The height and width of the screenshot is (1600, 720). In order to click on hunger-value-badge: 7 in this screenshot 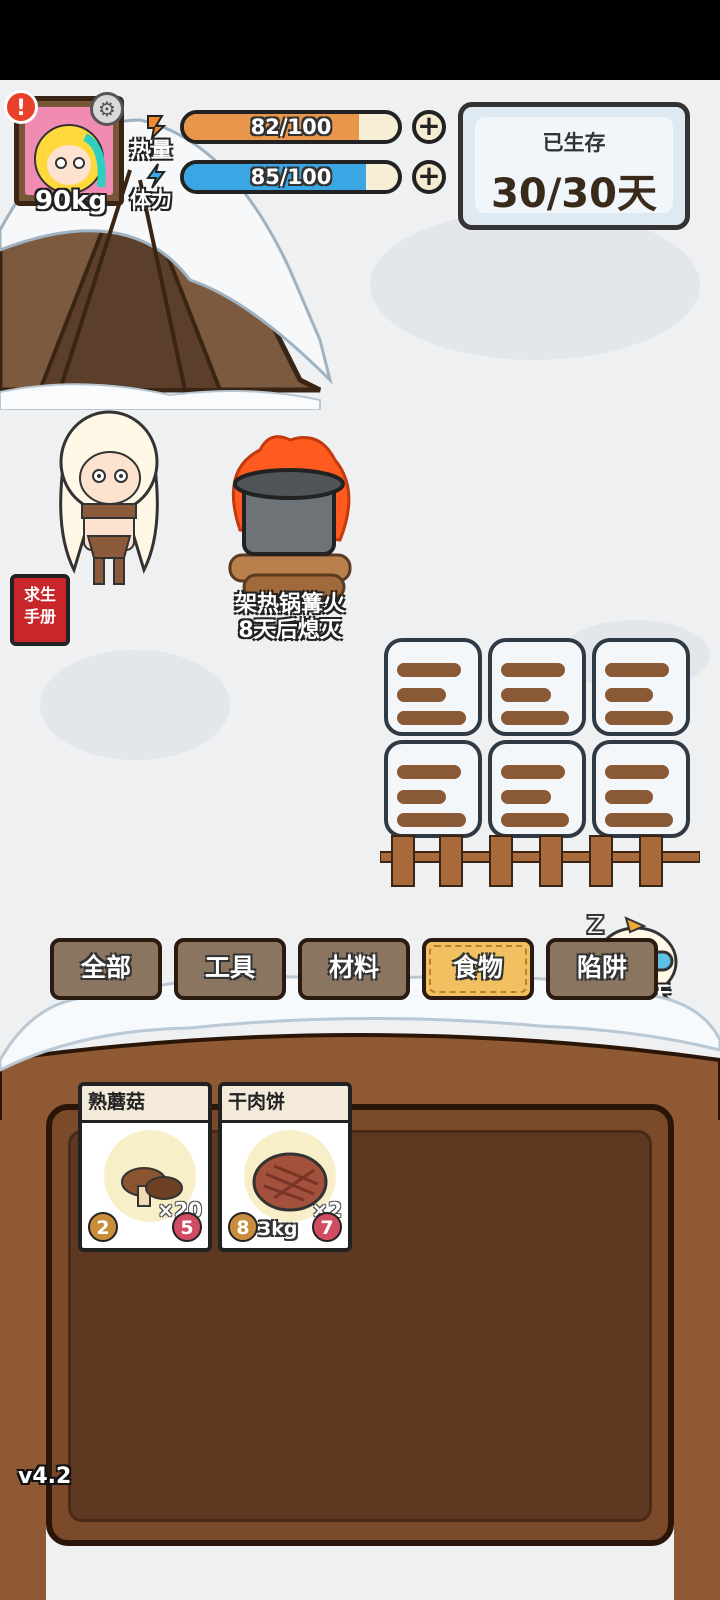, I will do `click(327, 1227)`.